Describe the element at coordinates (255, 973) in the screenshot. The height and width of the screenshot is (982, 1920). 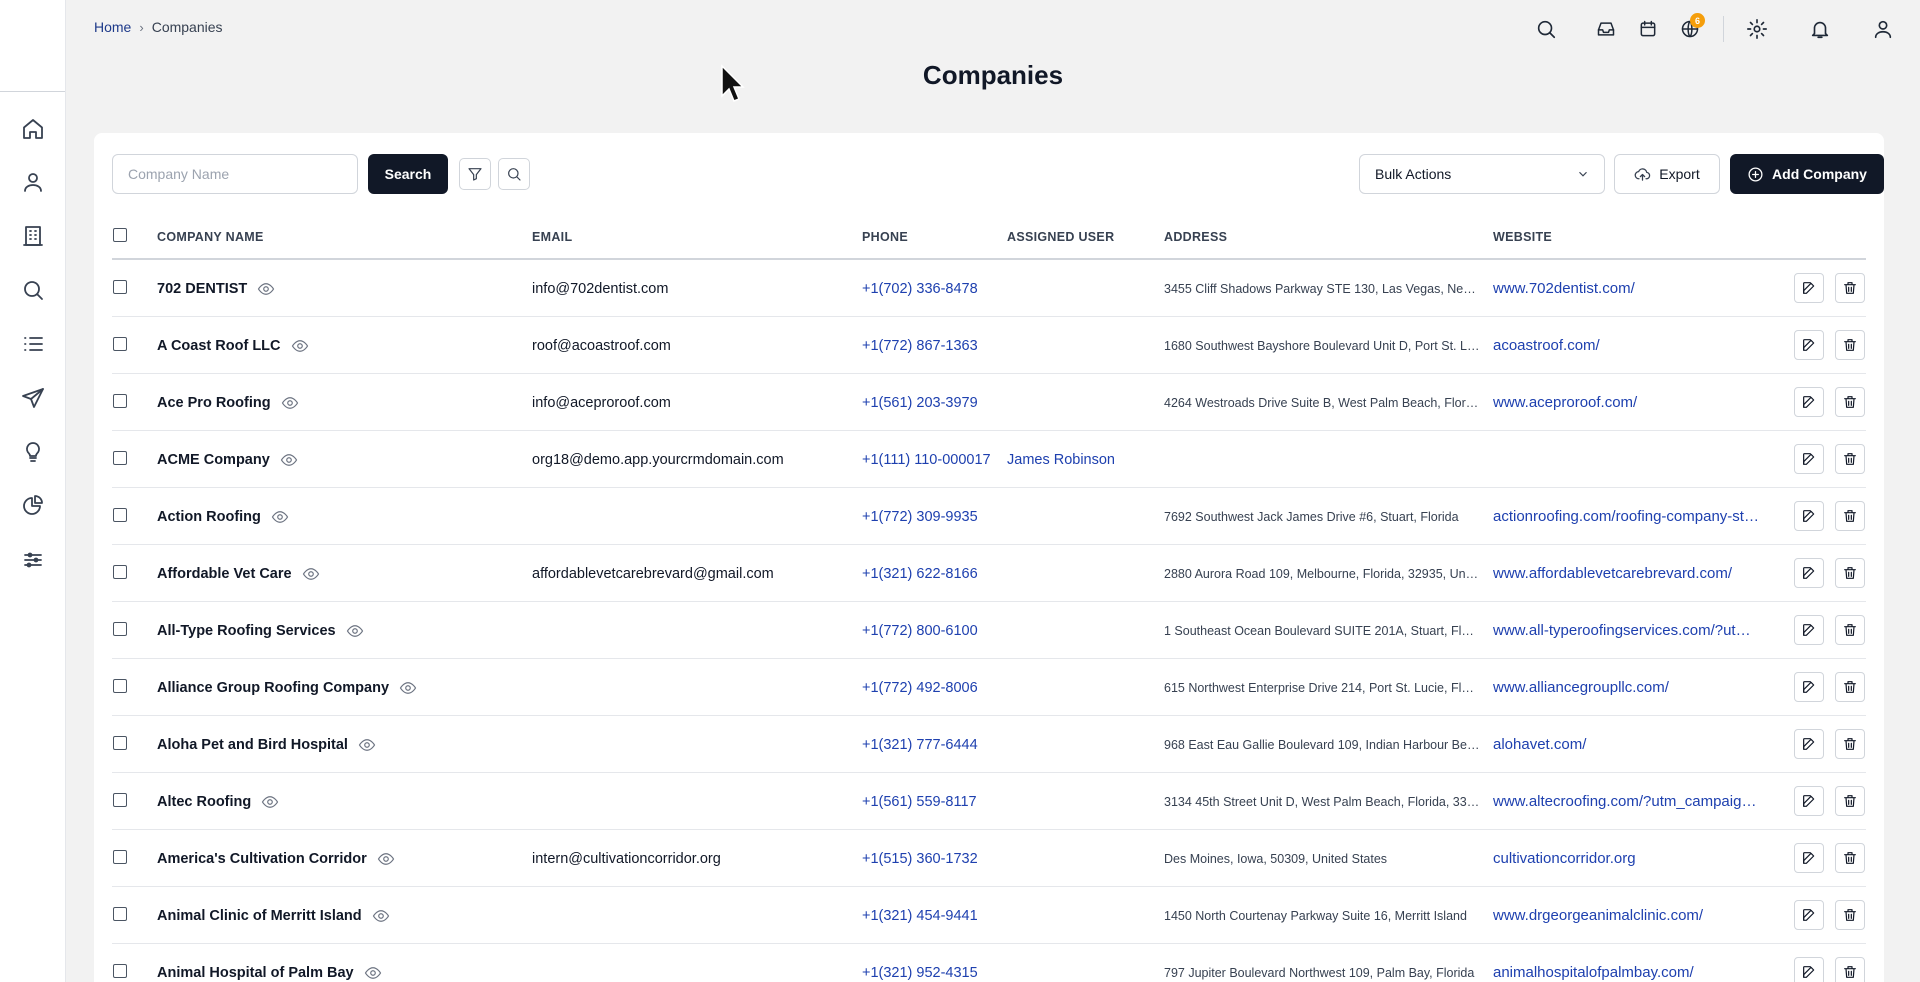
I see `company-name: Animal Hospital of Palm Bay` at that location.